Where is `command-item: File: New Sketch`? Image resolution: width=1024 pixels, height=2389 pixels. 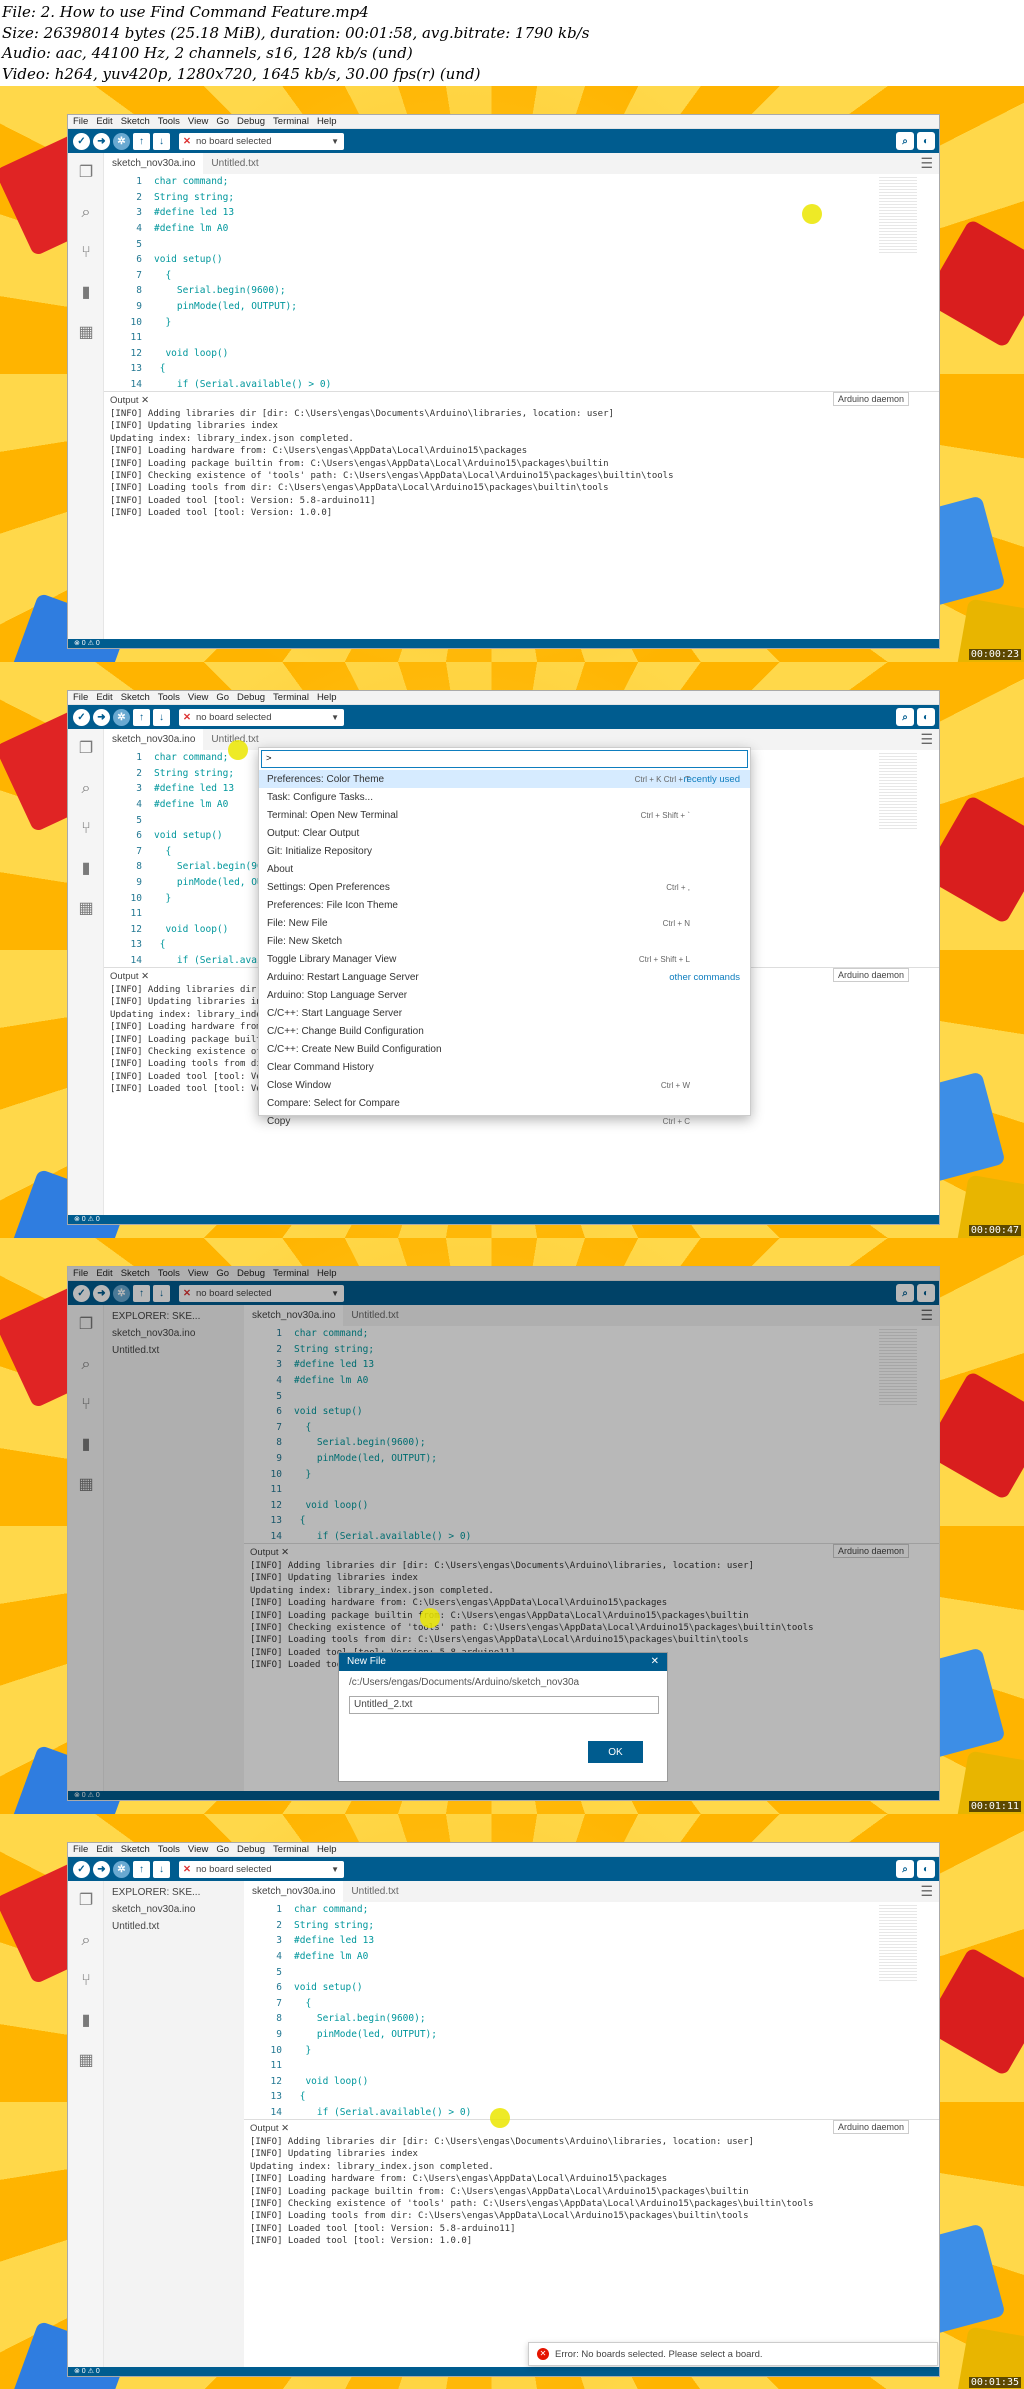
command-item: File: New Sketch is located at coordinates (504, 941).